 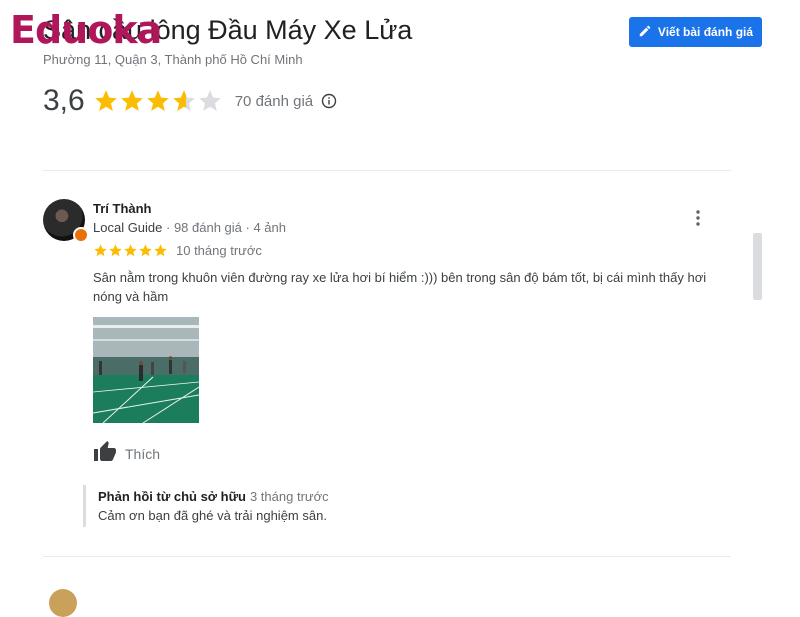 What do you see at coordinates (757, 266) in the screenshot?
I see `scrollbar` at bounding box center [757, 266].